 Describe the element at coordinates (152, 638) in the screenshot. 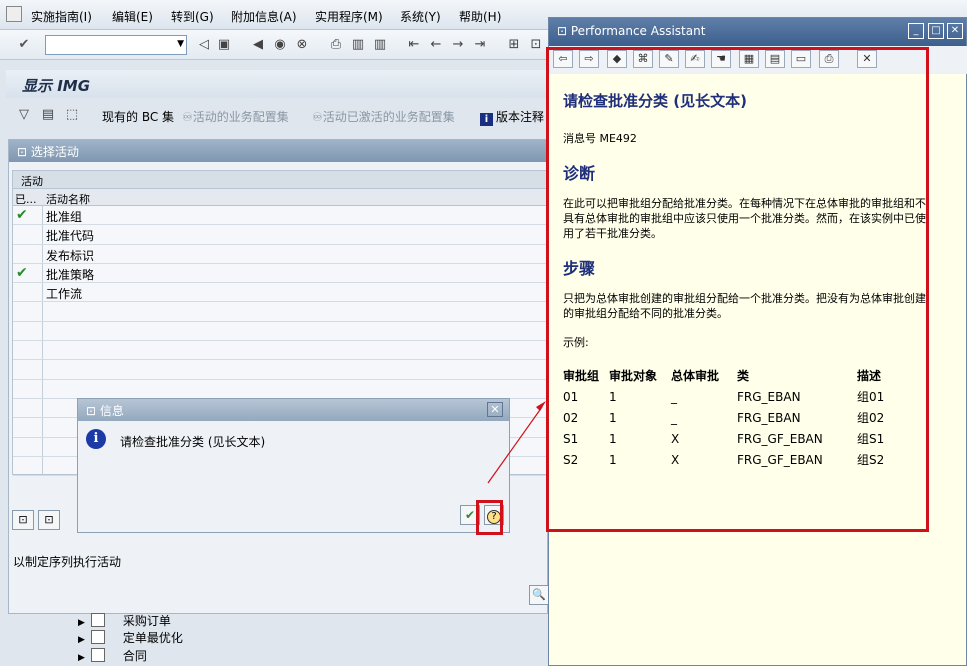

I see `tree-label: 定单最优化` at that location.